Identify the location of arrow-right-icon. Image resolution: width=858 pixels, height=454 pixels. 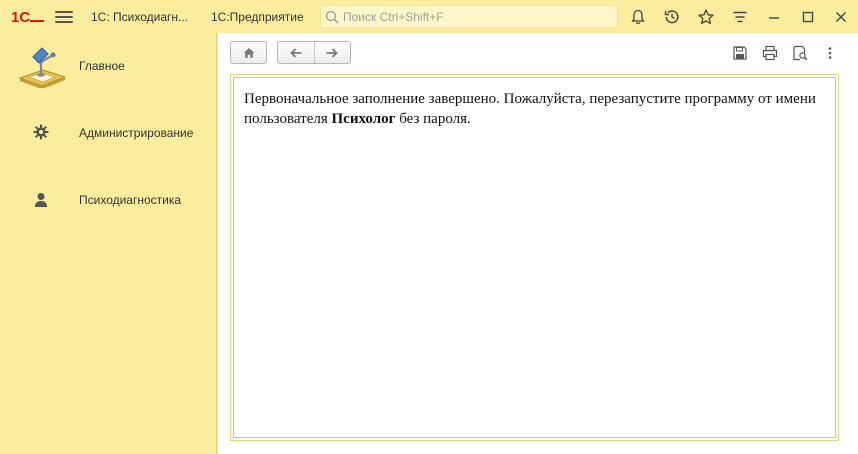
(332, 52).